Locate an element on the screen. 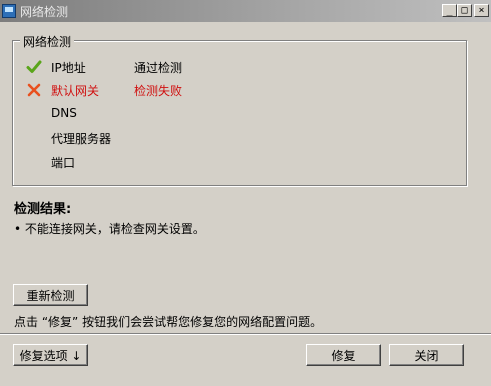 This screenshot has height=386, width=491. check-item-label: 默认网关 is located at coordinates (75, 91).